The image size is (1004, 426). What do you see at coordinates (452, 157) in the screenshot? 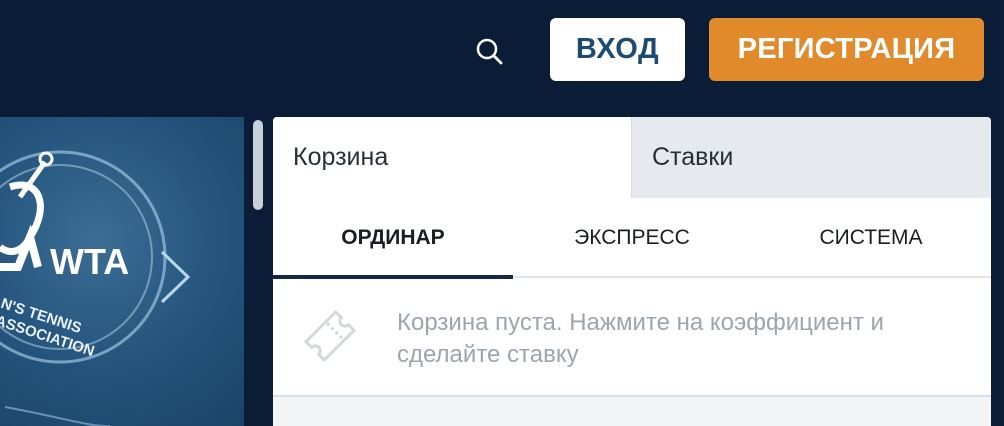
I see `tab-cart: Корзина` at bounding box center [452, 157].